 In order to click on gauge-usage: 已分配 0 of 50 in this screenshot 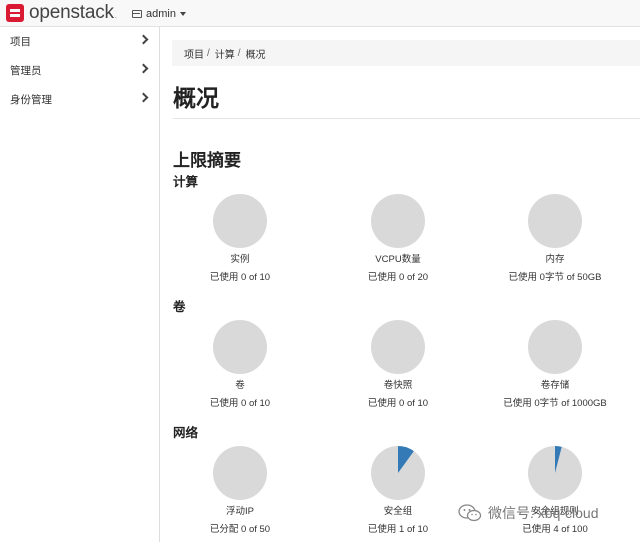, I will do `click(240, 529)`.